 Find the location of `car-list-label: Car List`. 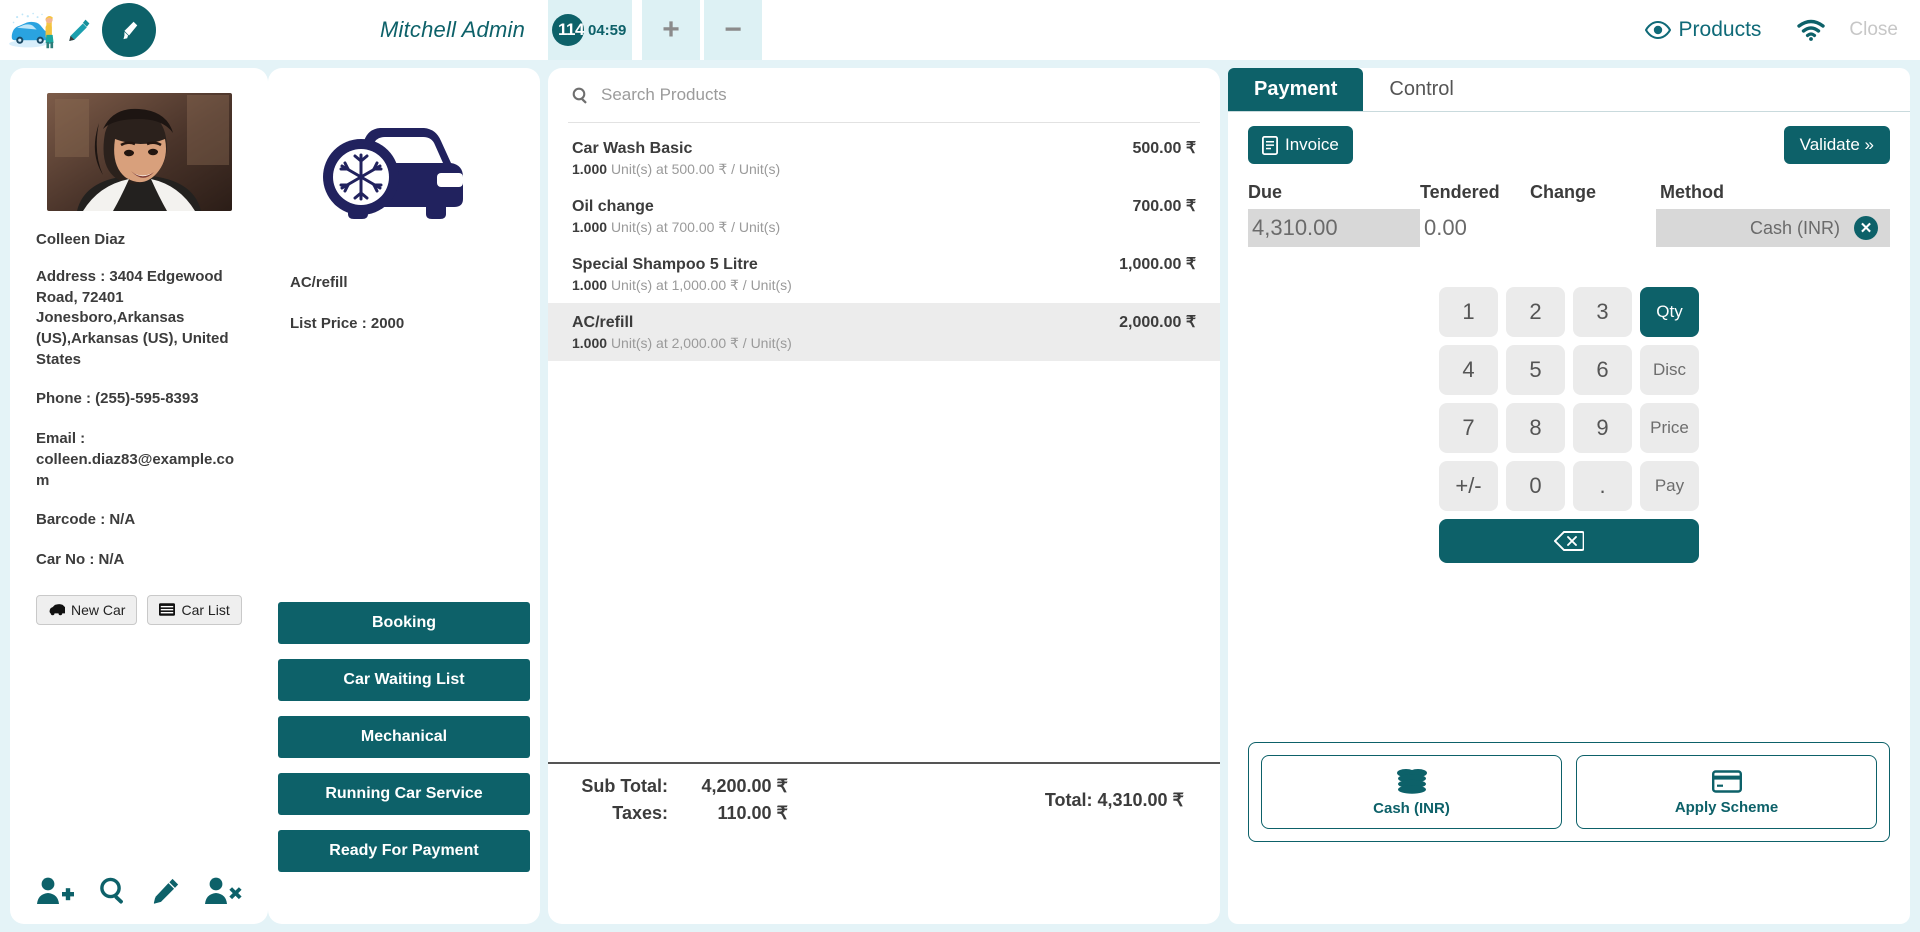

car-list-label: Car List is located at coordinates (205, 609).